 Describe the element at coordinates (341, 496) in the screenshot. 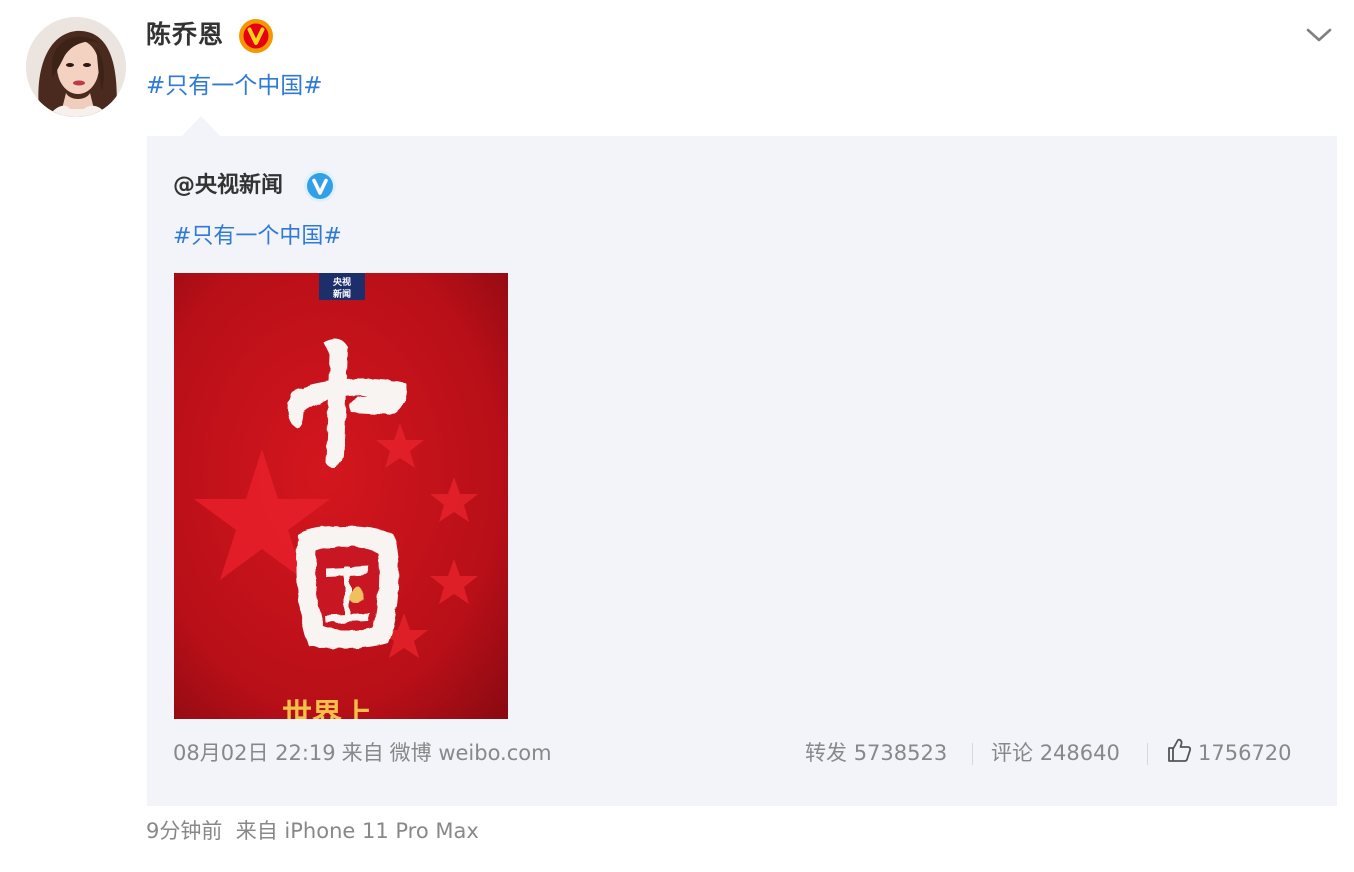

I see `post-image: 央视 新闻 世界上` at that location.